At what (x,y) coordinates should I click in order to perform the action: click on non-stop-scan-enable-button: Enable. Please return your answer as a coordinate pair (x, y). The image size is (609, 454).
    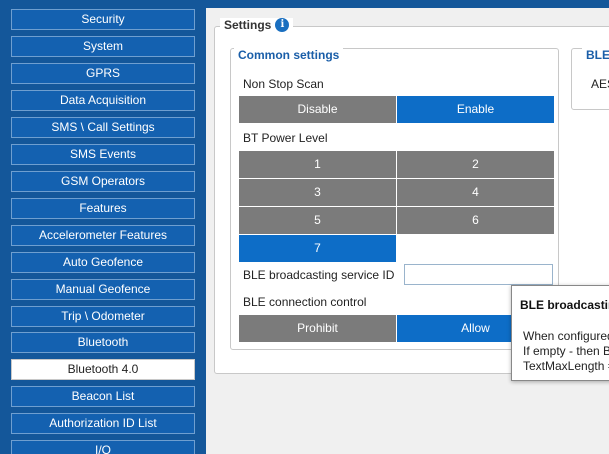
    Looking at the image, I should click on (475, 109).